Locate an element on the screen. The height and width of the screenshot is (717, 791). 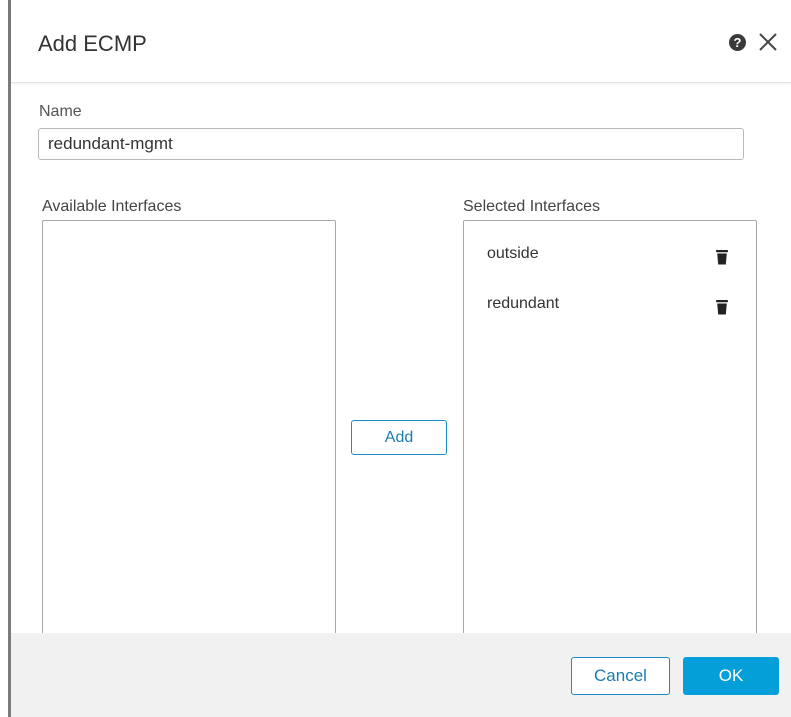
add-button: Add is located at coordinates (399, 437).